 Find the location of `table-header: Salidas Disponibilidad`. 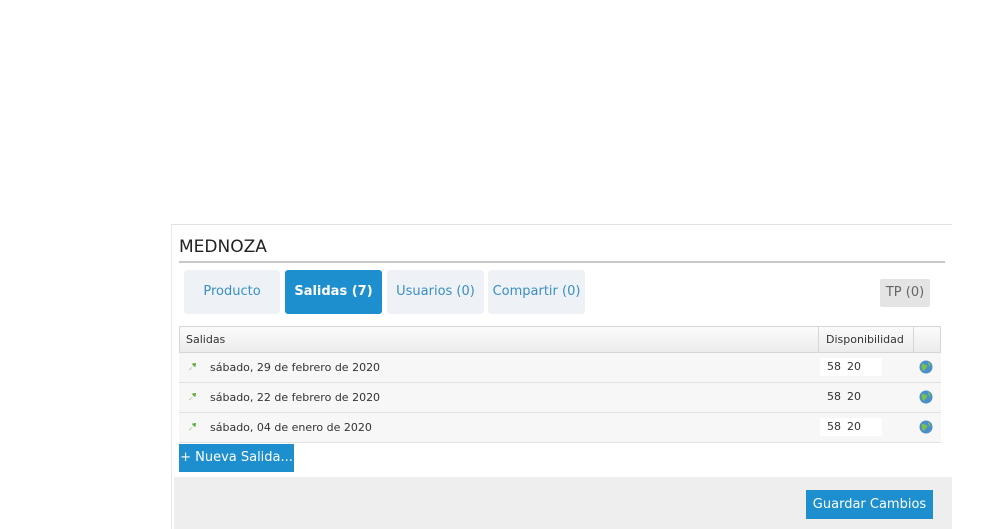

table-header: Salidas Disponibilidad is located at coordinates (560, 339).